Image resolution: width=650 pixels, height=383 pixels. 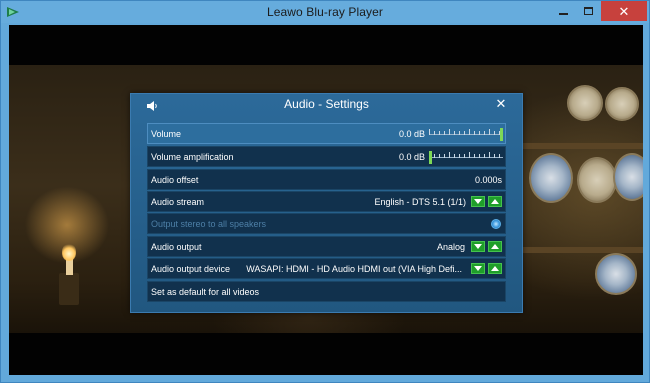 What do you see at coordinates (326, 246) in the screenshot?
I see `audio-output-row: Audio output Analog` at bounding box center [326, 246].